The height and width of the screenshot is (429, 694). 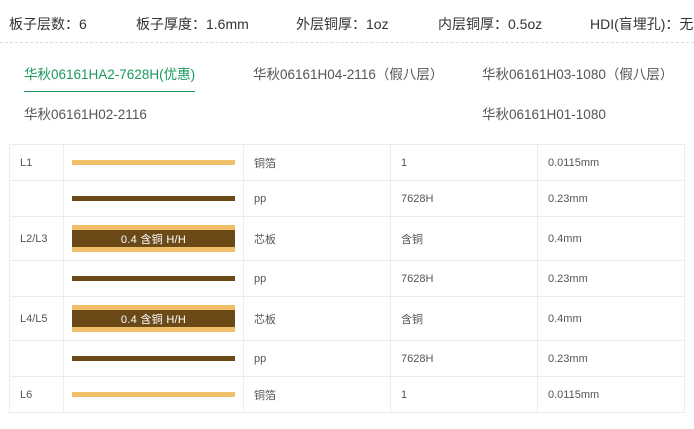 I want to click on table-row: L6 铜箔 1 0.0115mm, so click(x=347, y=394).